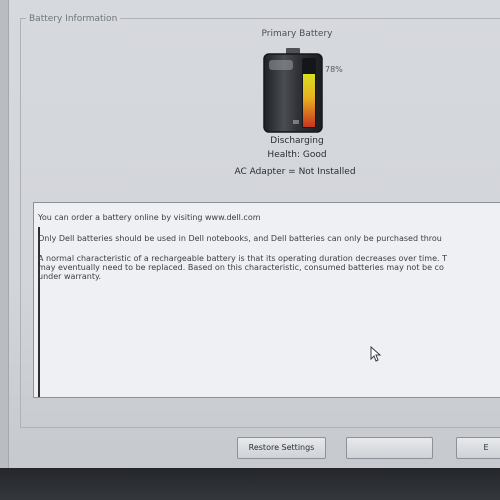 The image size is (500, 500). What do you see at coordinates (293, 90) in the screenshot?
I see `battery-icon` at bounding box center [293, 90].